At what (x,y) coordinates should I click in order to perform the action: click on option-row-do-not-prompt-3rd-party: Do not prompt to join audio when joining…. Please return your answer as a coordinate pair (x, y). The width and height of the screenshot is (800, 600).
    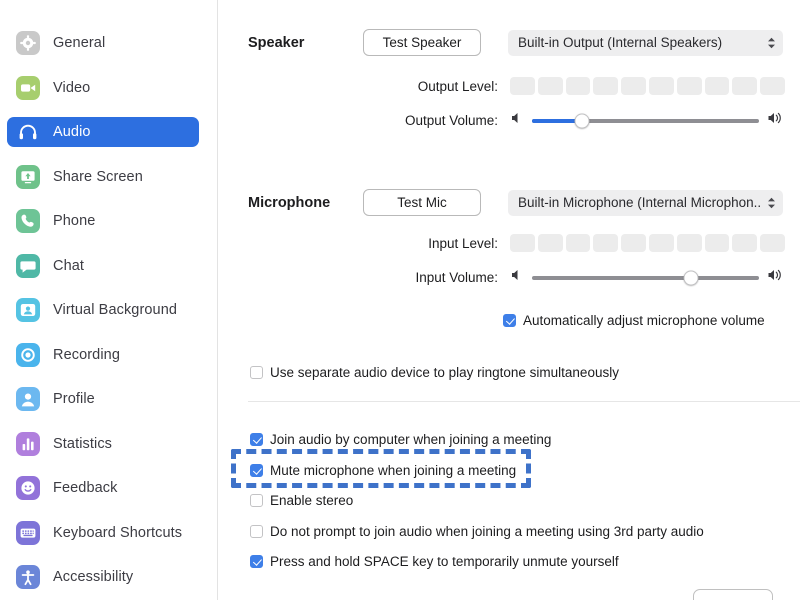
    Looking at the image, I should click on (477, 531).